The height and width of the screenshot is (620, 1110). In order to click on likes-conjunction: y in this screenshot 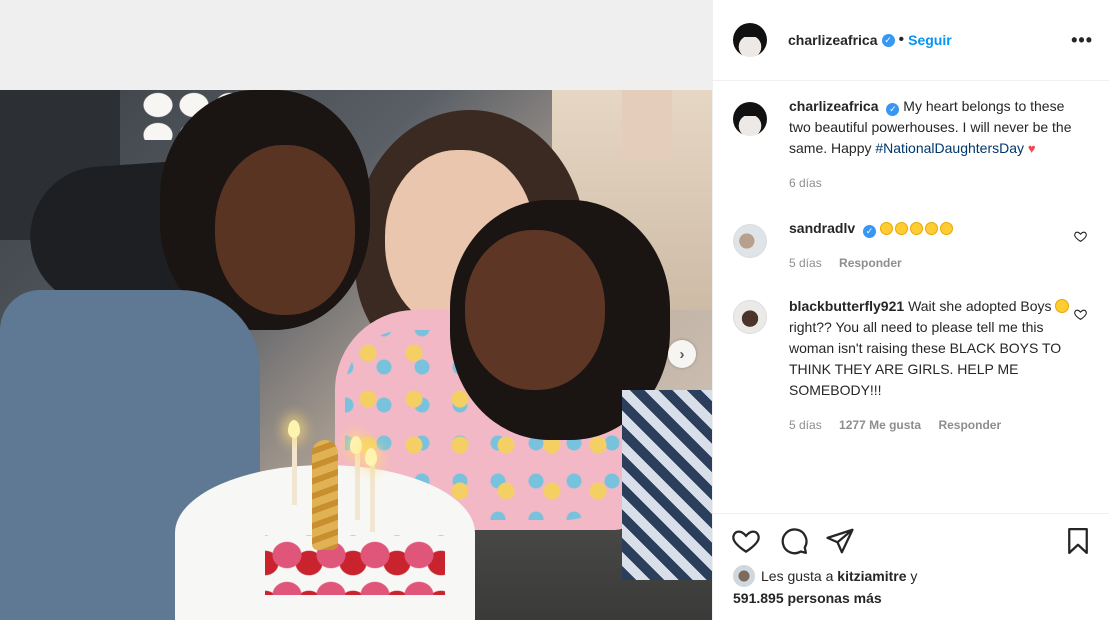, I will do `click(914, 576)`.